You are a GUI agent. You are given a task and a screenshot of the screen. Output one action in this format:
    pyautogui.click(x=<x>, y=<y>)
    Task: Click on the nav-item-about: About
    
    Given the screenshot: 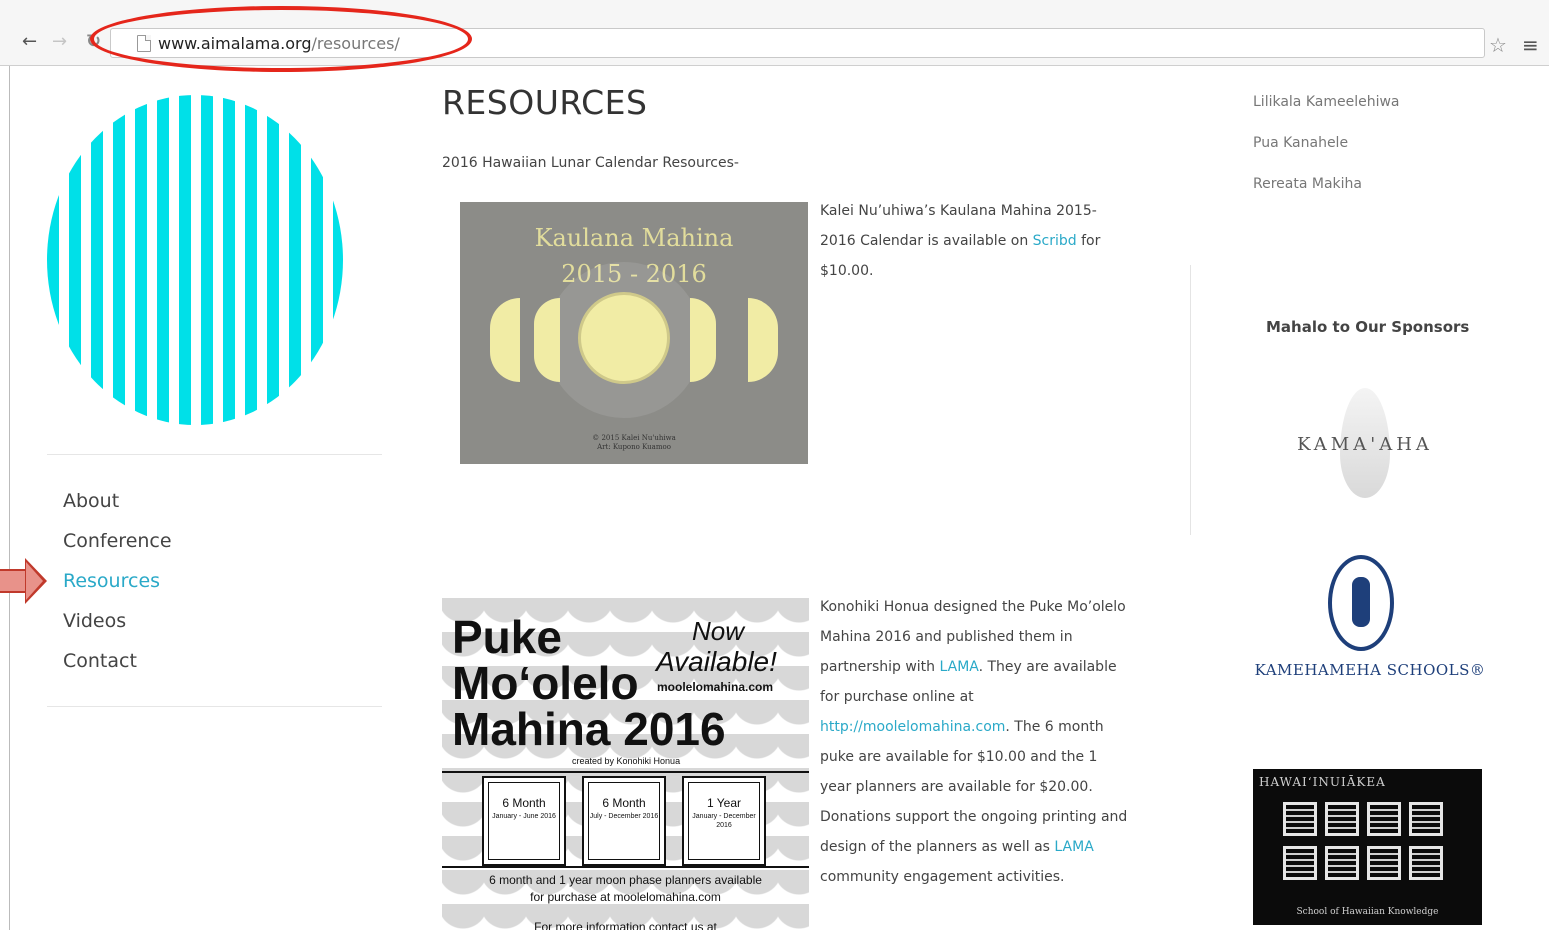 What is the action you would take?
    pyautogui.click(x=117, y=507)
    